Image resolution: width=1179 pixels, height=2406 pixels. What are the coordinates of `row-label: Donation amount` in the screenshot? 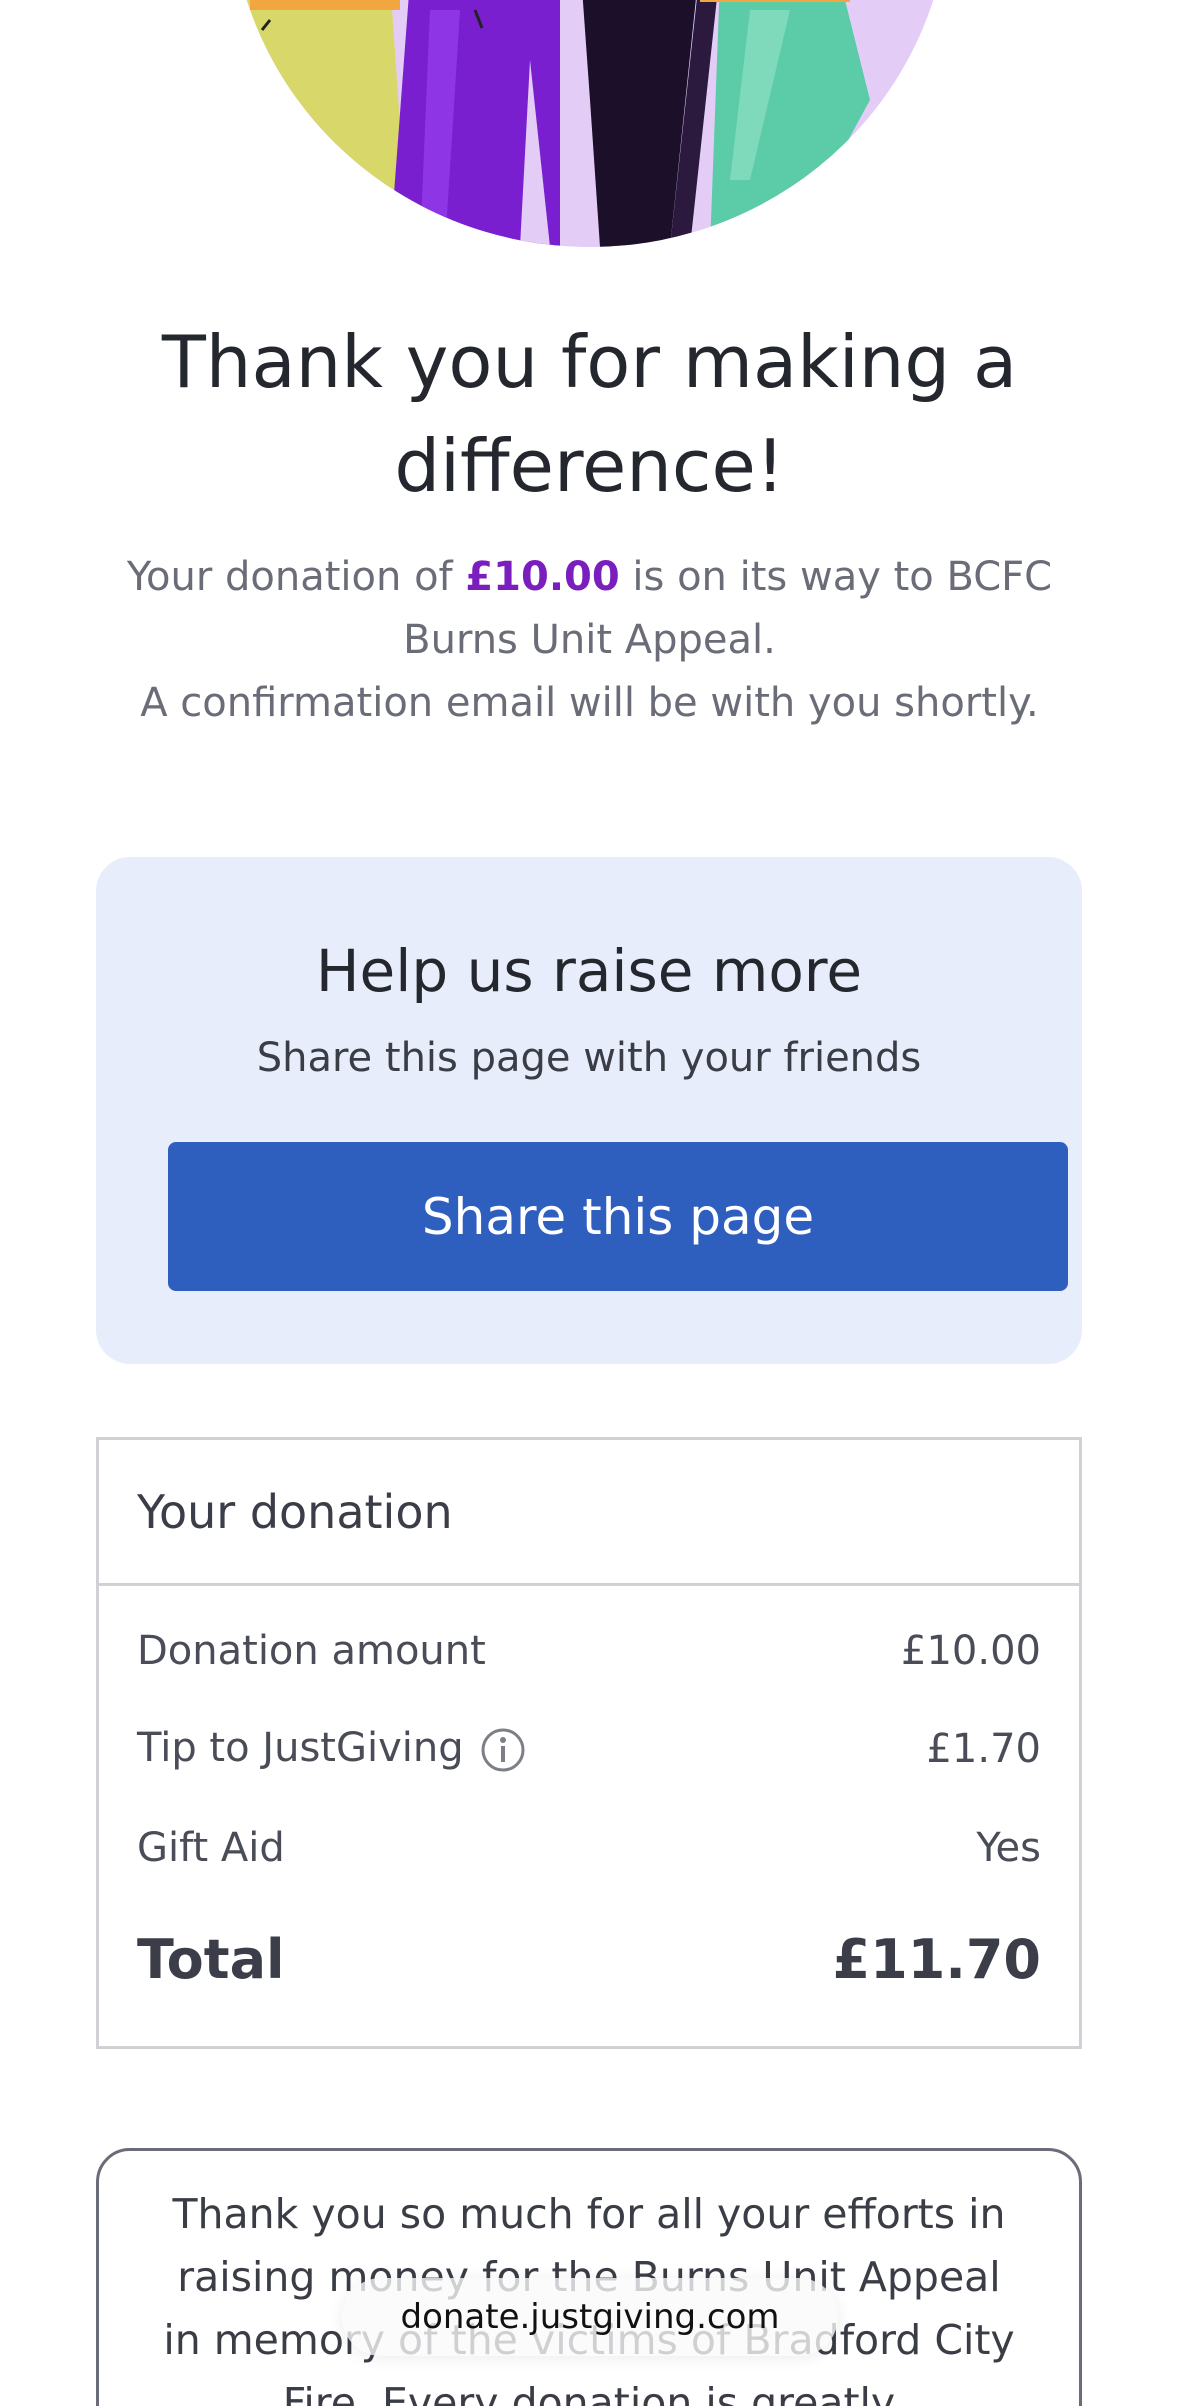 It's located at (311, 1651).